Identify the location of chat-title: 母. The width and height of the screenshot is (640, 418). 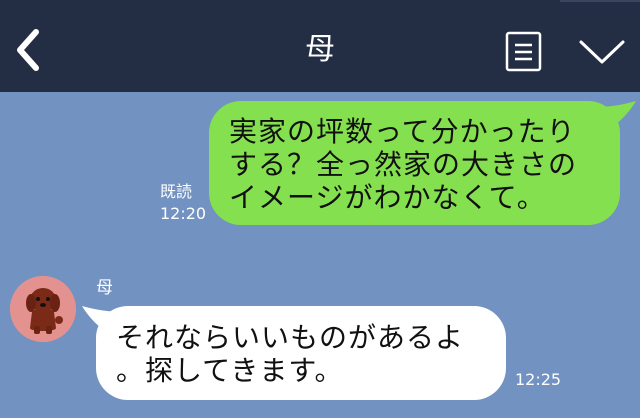
(320, 49).